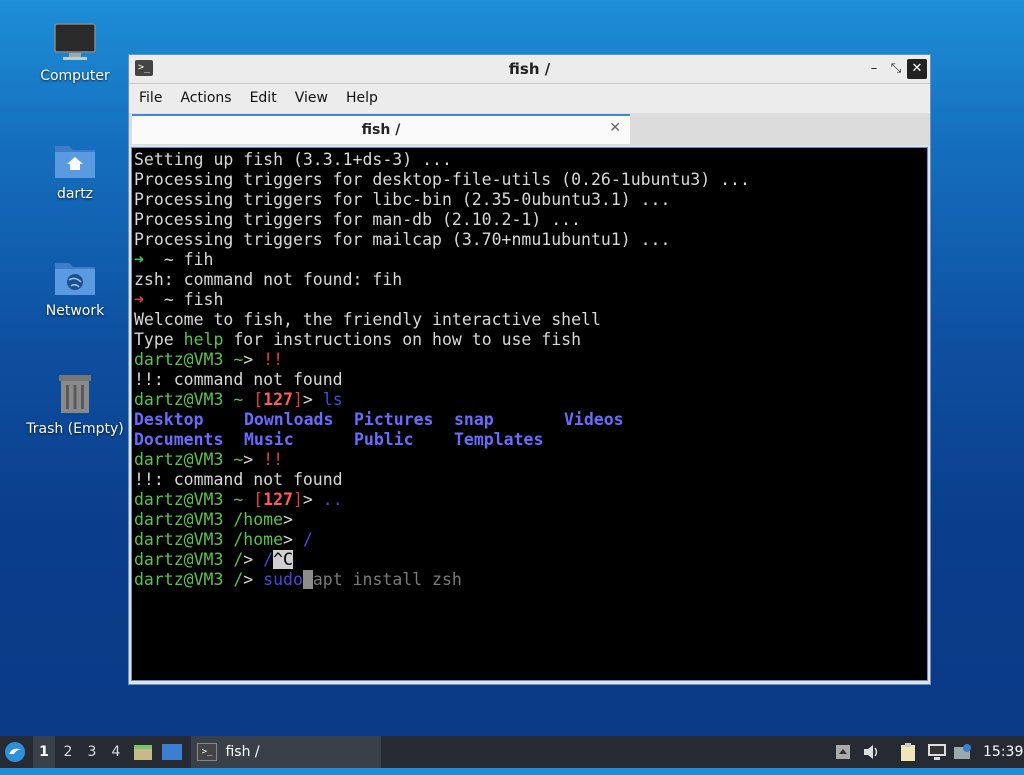 The image size is (1024, 775). What do you see at coordinates (283, 559) in the screenshot?
I see `ctrl-c-marker: ^C` at bounding box center [283, 559].